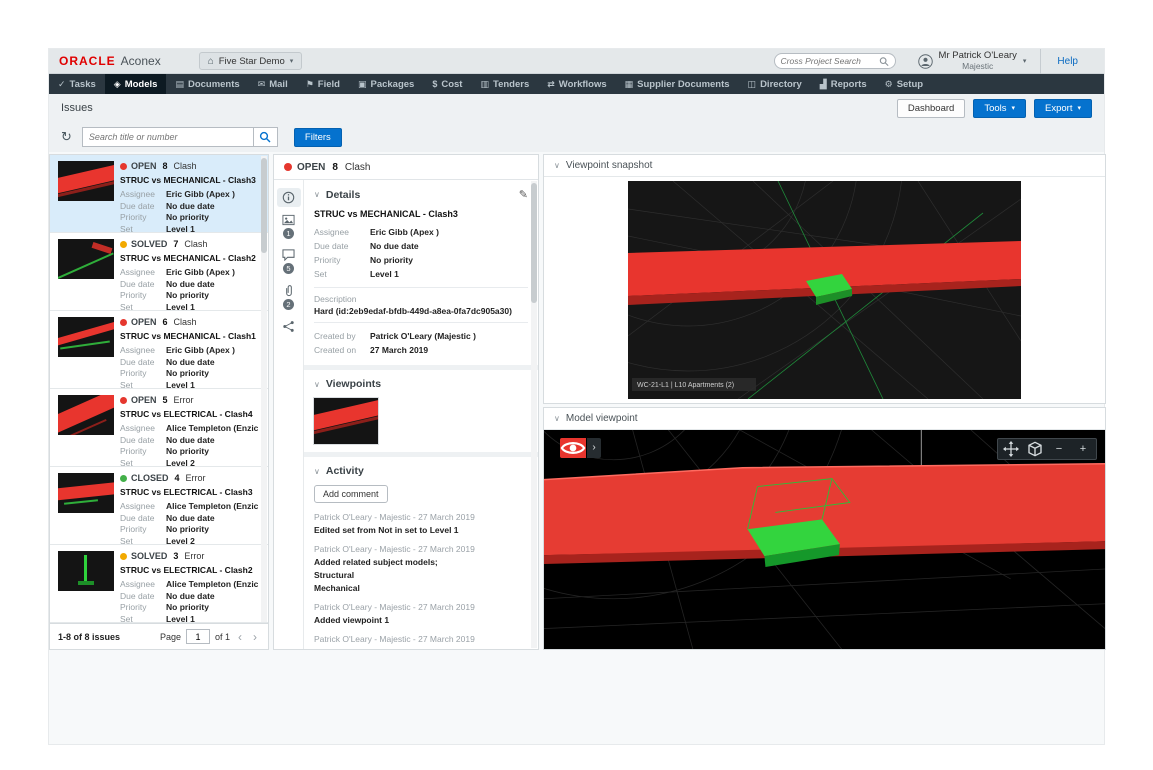 The image size is (1153, 770). Describe the element at coordinates (447, 84) in the screenshot. I see `tab-cost: $ Cost` at that location.